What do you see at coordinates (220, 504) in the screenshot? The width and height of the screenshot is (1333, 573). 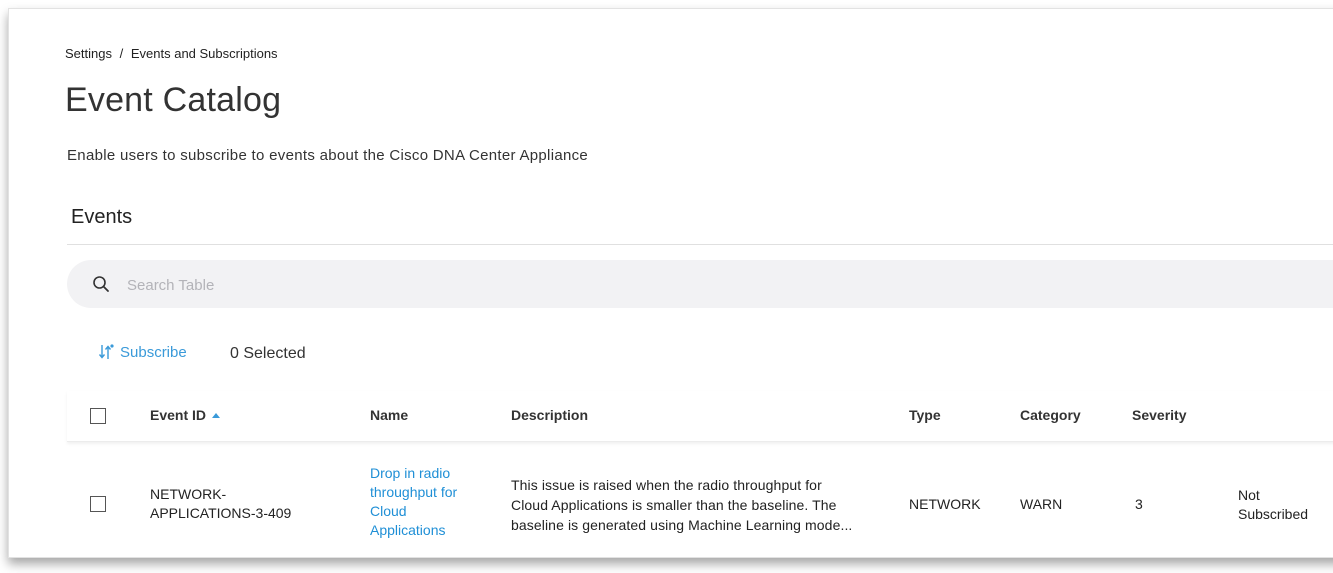 I see `cell-event-id: NETWORK- APPLICATIONS-3-409` at bounding box center [220, 504].